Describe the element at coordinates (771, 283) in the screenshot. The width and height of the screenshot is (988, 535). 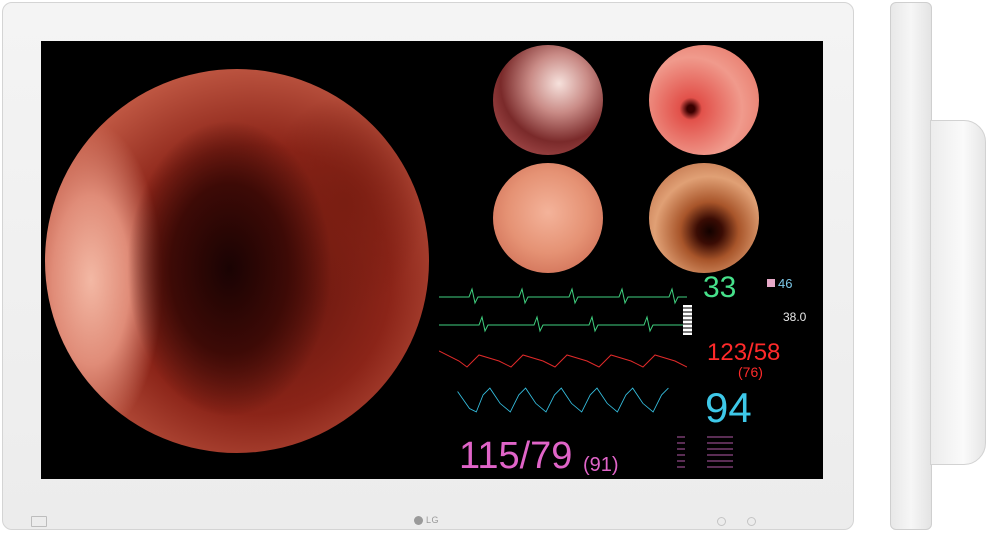
I see `temp1-icon` at that location.